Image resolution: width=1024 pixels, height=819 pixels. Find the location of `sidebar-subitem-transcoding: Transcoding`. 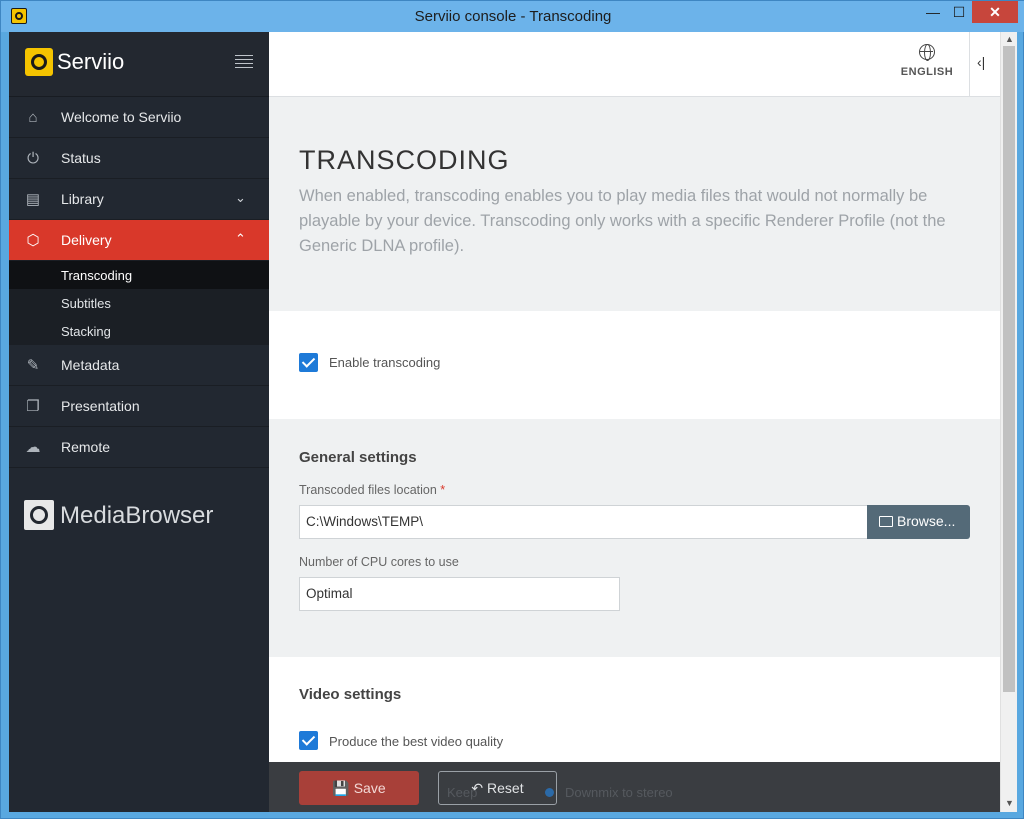

sidebar-subitem-transcoding: Transcoding is located at coordinates (139, 275).